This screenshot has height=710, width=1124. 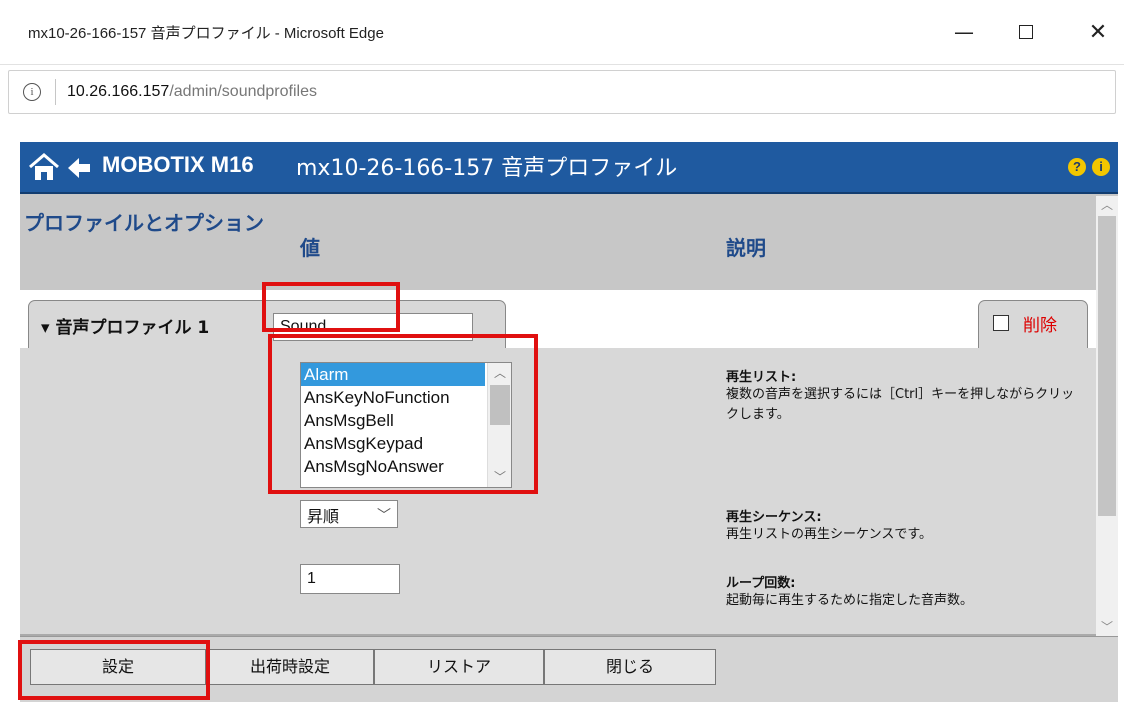 What do you see at coordinates (79, 170) in the screenshot?
I see `back-arrow-icon` at bounding box center [79, 170].